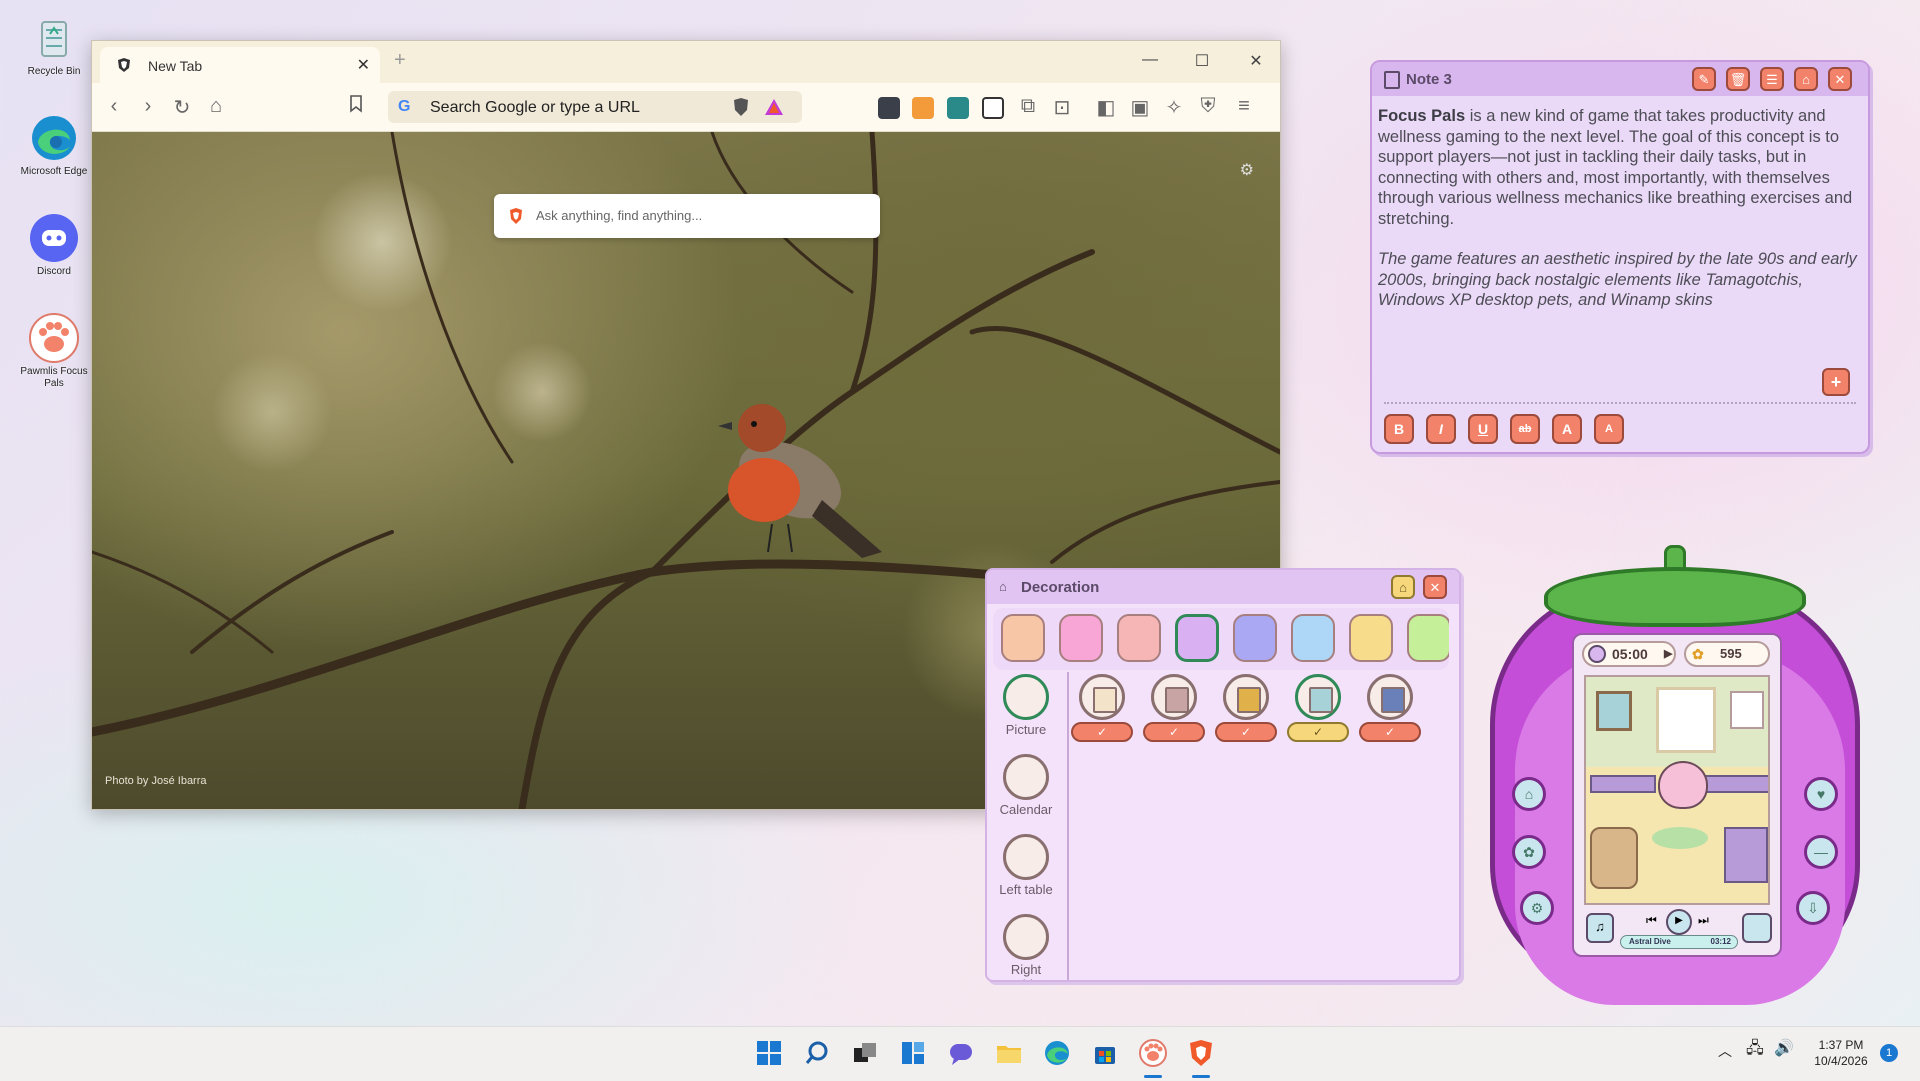 The height and width of the screenshot is (1081, 1920). Describe the element at coordinates (1009, 1053) in the screenshot. I see `file-explorer-icon` at that location.